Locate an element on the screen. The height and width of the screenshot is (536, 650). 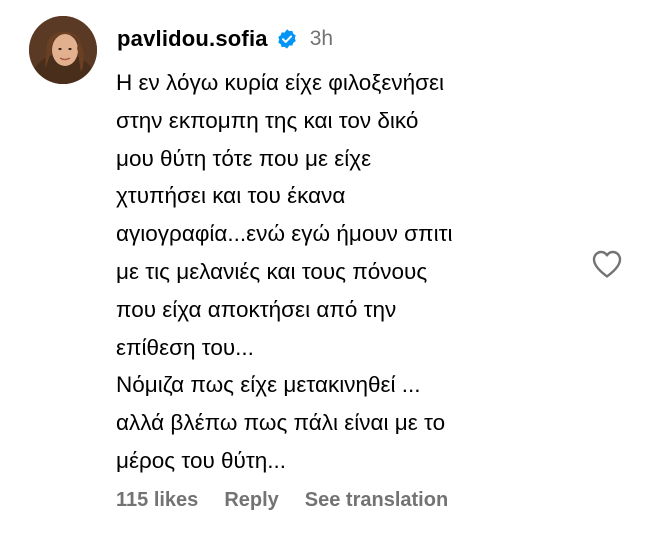
like-heart-icon is located at coordinates (607, 264).